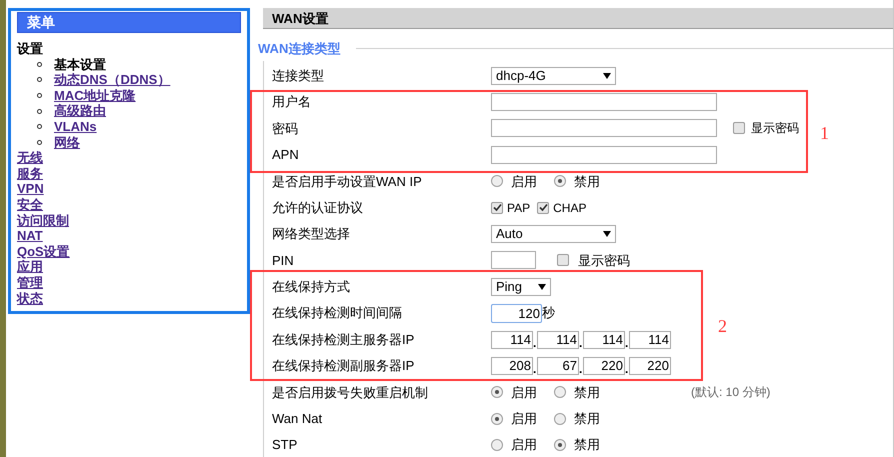  I want to click on submenu-item: MAC地址克隆, so click(95, 96).